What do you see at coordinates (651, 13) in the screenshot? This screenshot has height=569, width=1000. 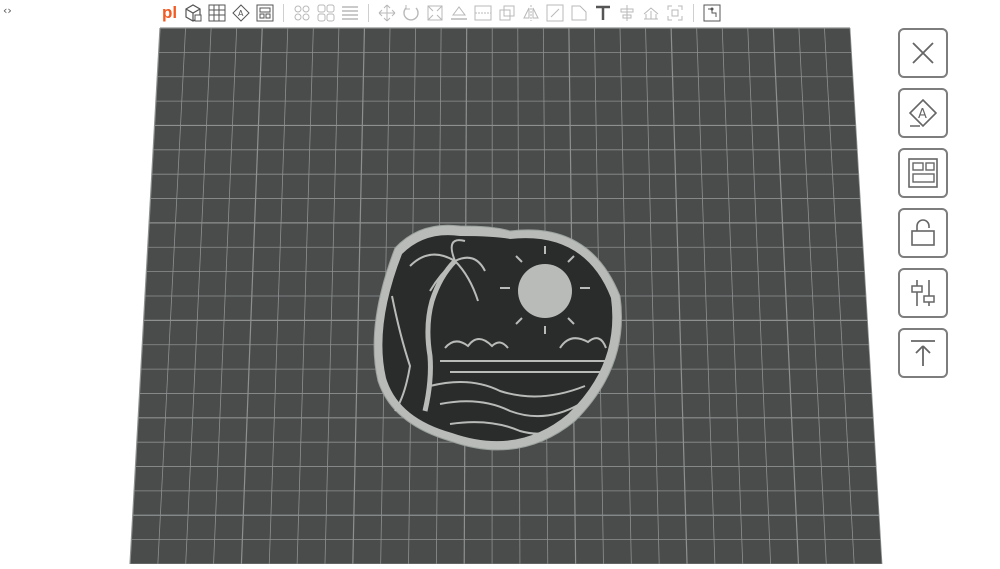 I see `support-icon` at bounding box center [651, 13].